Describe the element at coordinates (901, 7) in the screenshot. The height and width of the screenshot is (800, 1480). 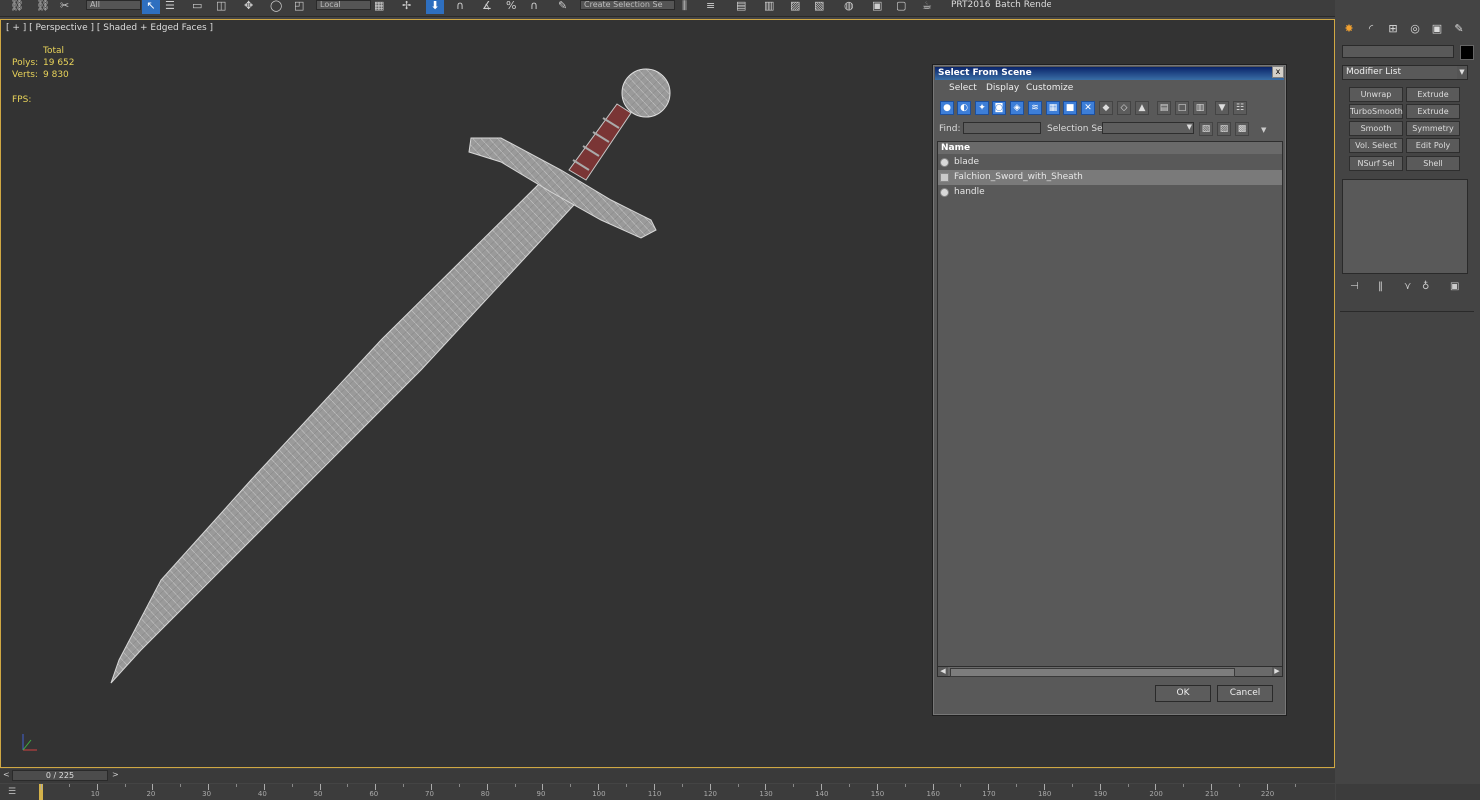
I see `rendered-frame-window-icon: ▢` at that location.